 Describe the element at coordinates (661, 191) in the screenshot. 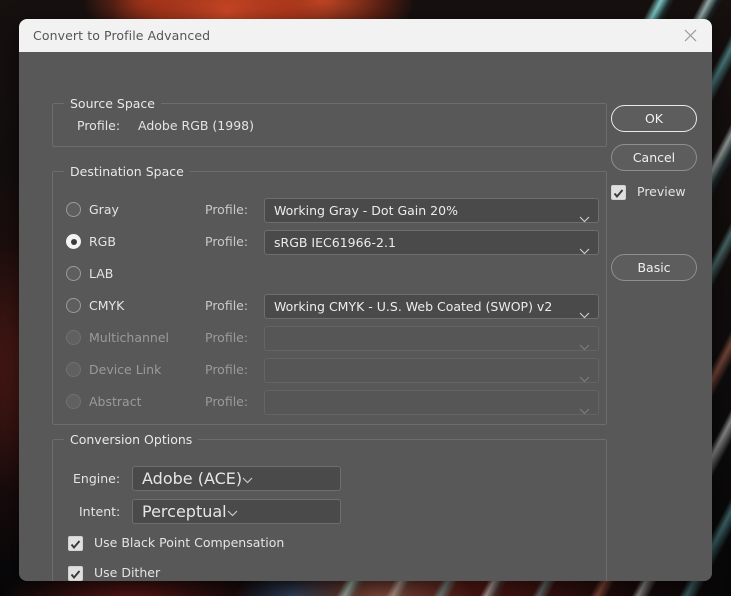

I see `preview-label: Preview` at that location.